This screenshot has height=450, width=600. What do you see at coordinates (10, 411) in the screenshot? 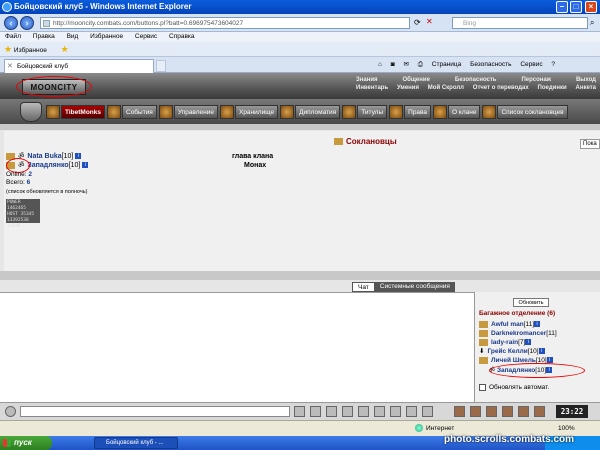
I see `smiley-icon` at bounding box center [10, 411].